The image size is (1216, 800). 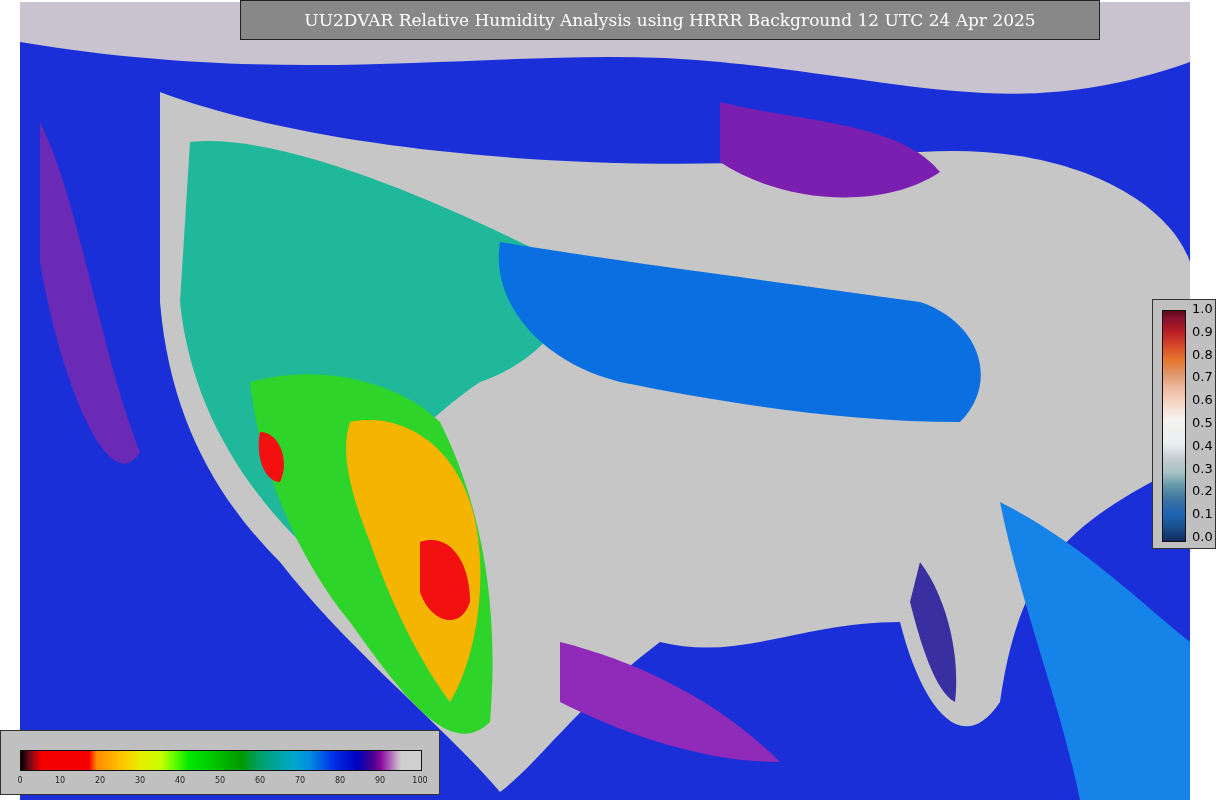 I want to click on tick-label: 70, so click(x=300, y=781).